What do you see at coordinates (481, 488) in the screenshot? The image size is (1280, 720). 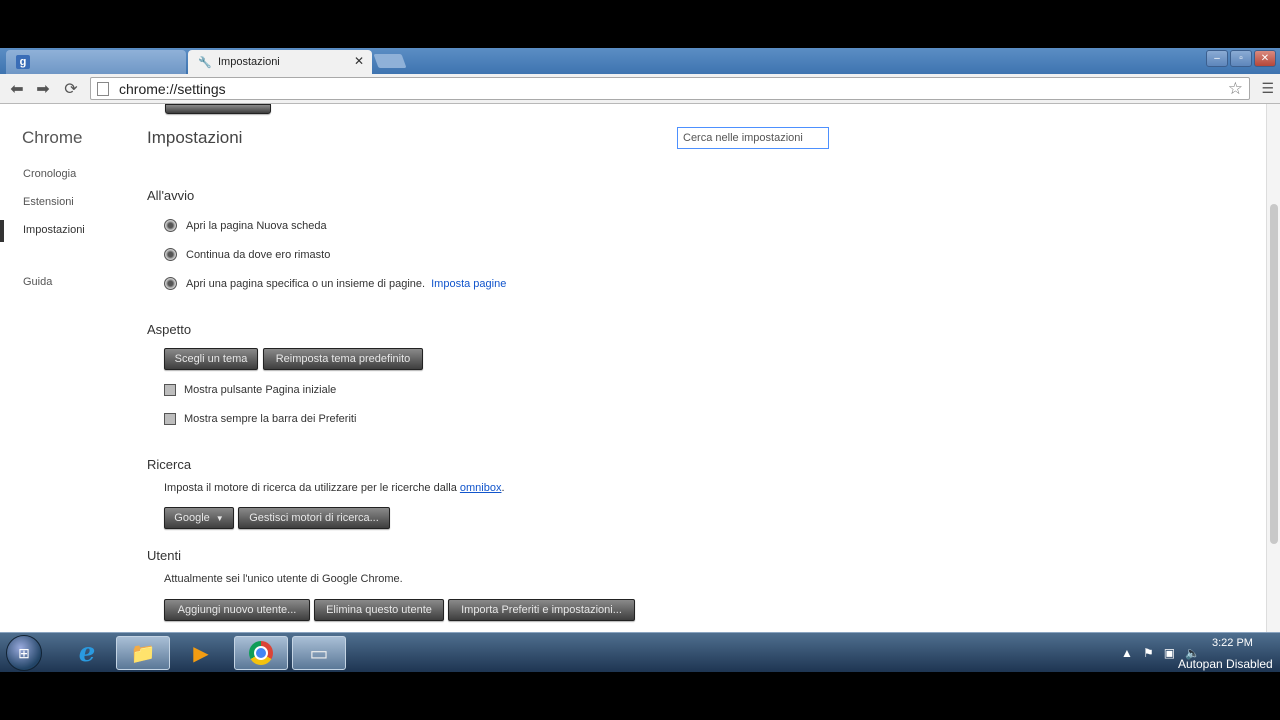 I see `omnibox-link: omnibox` at bounding box center [481, 488].